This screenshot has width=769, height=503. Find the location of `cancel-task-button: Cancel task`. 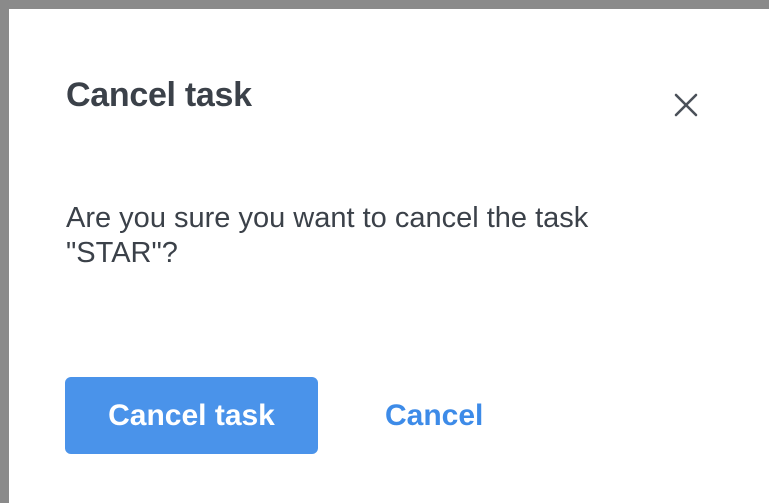

cancel-task-button: Cancel task is located at coordinates (191, 415).